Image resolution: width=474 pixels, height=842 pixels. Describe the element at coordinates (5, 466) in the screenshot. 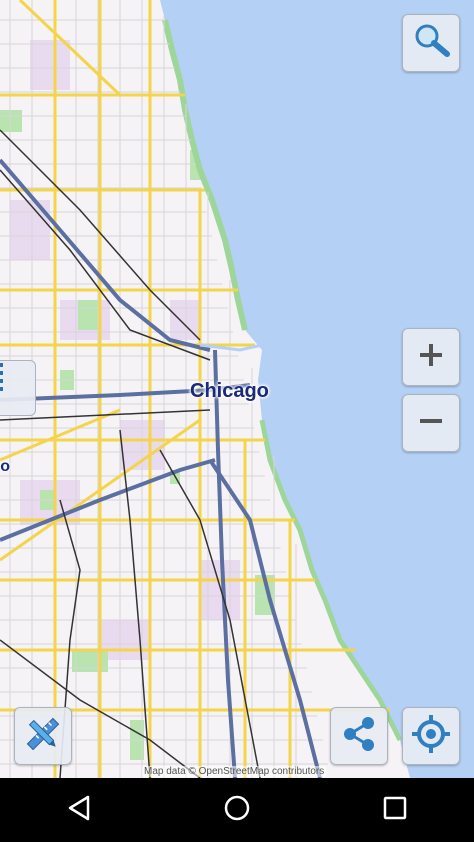

I see `partial-city-label: ro` at that location.